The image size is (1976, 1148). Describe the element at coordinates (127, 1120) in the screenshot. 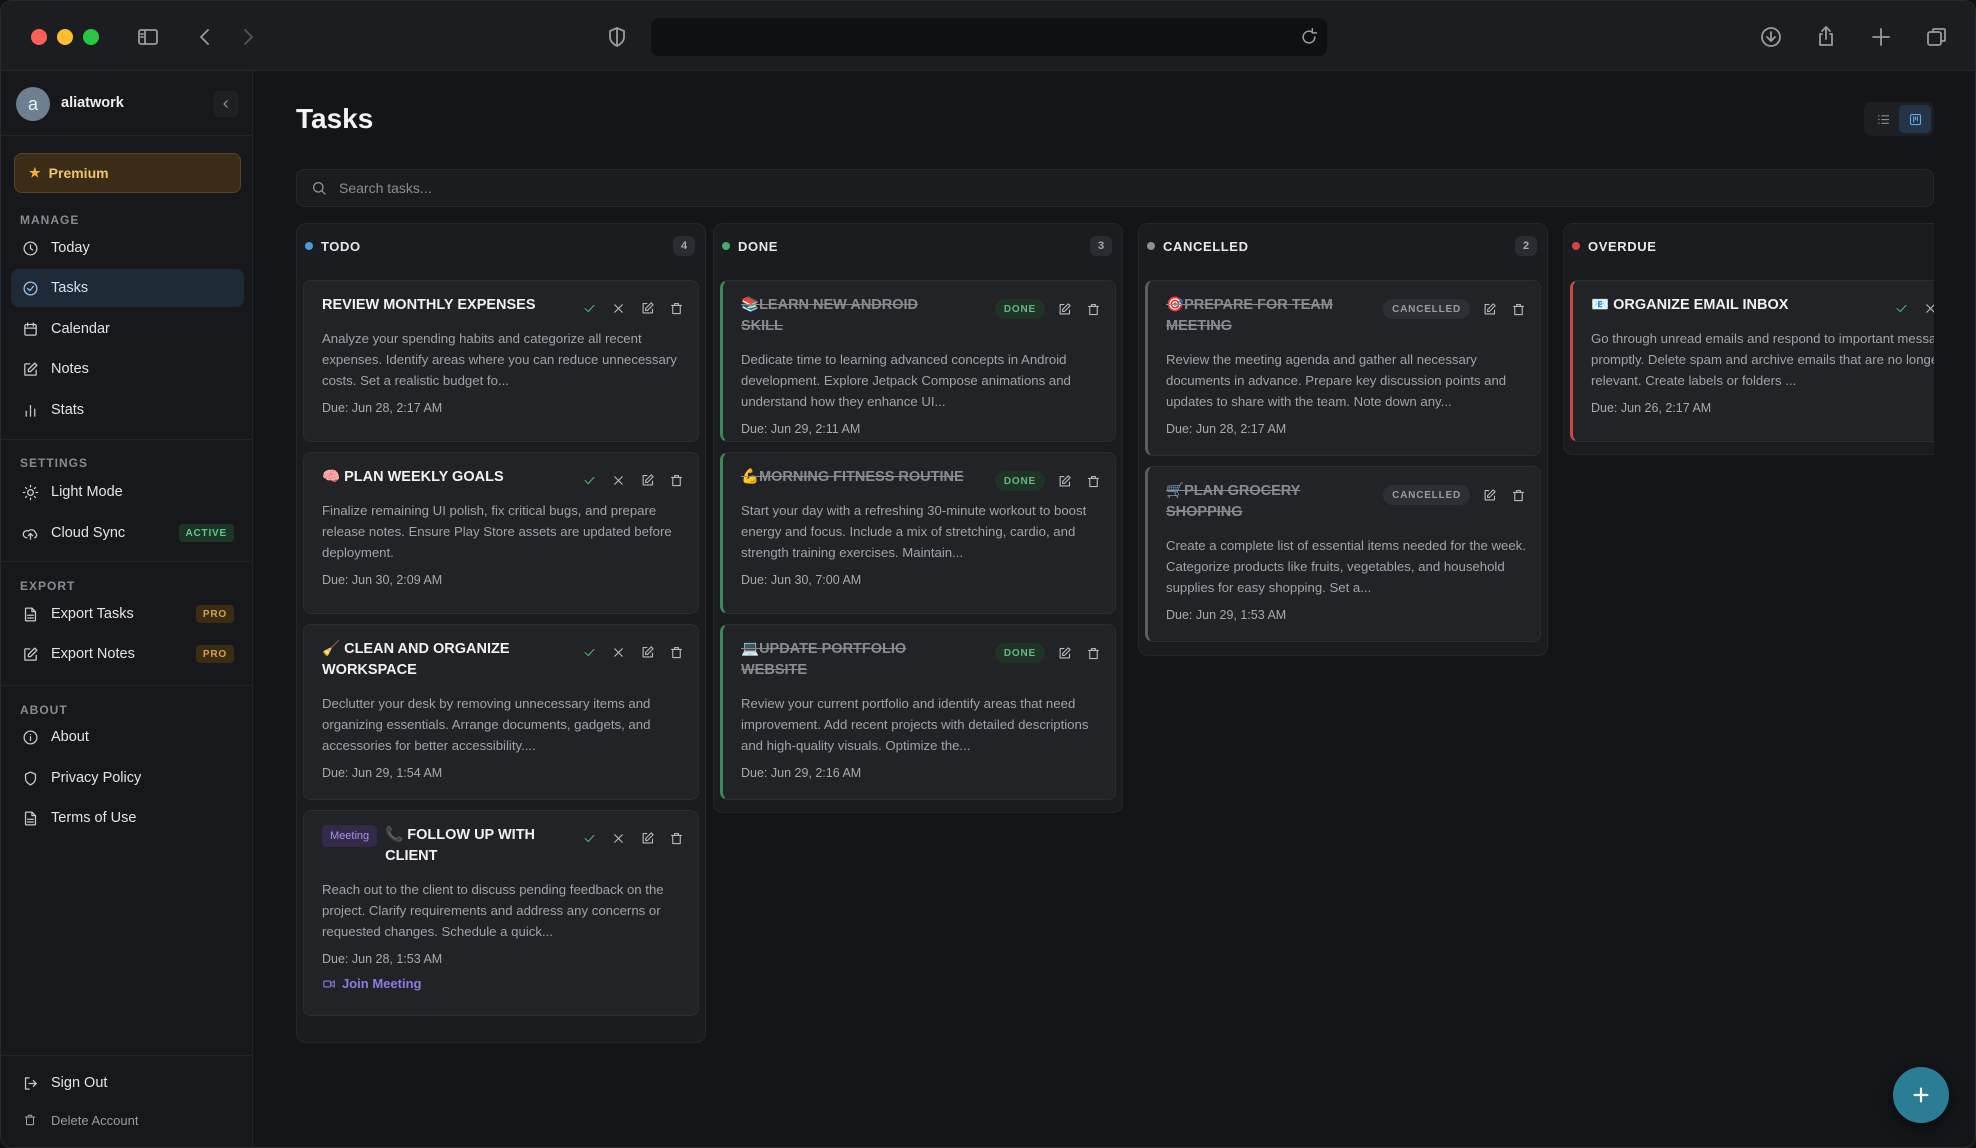

I see `delete-account-button: Delete Account` at that location.